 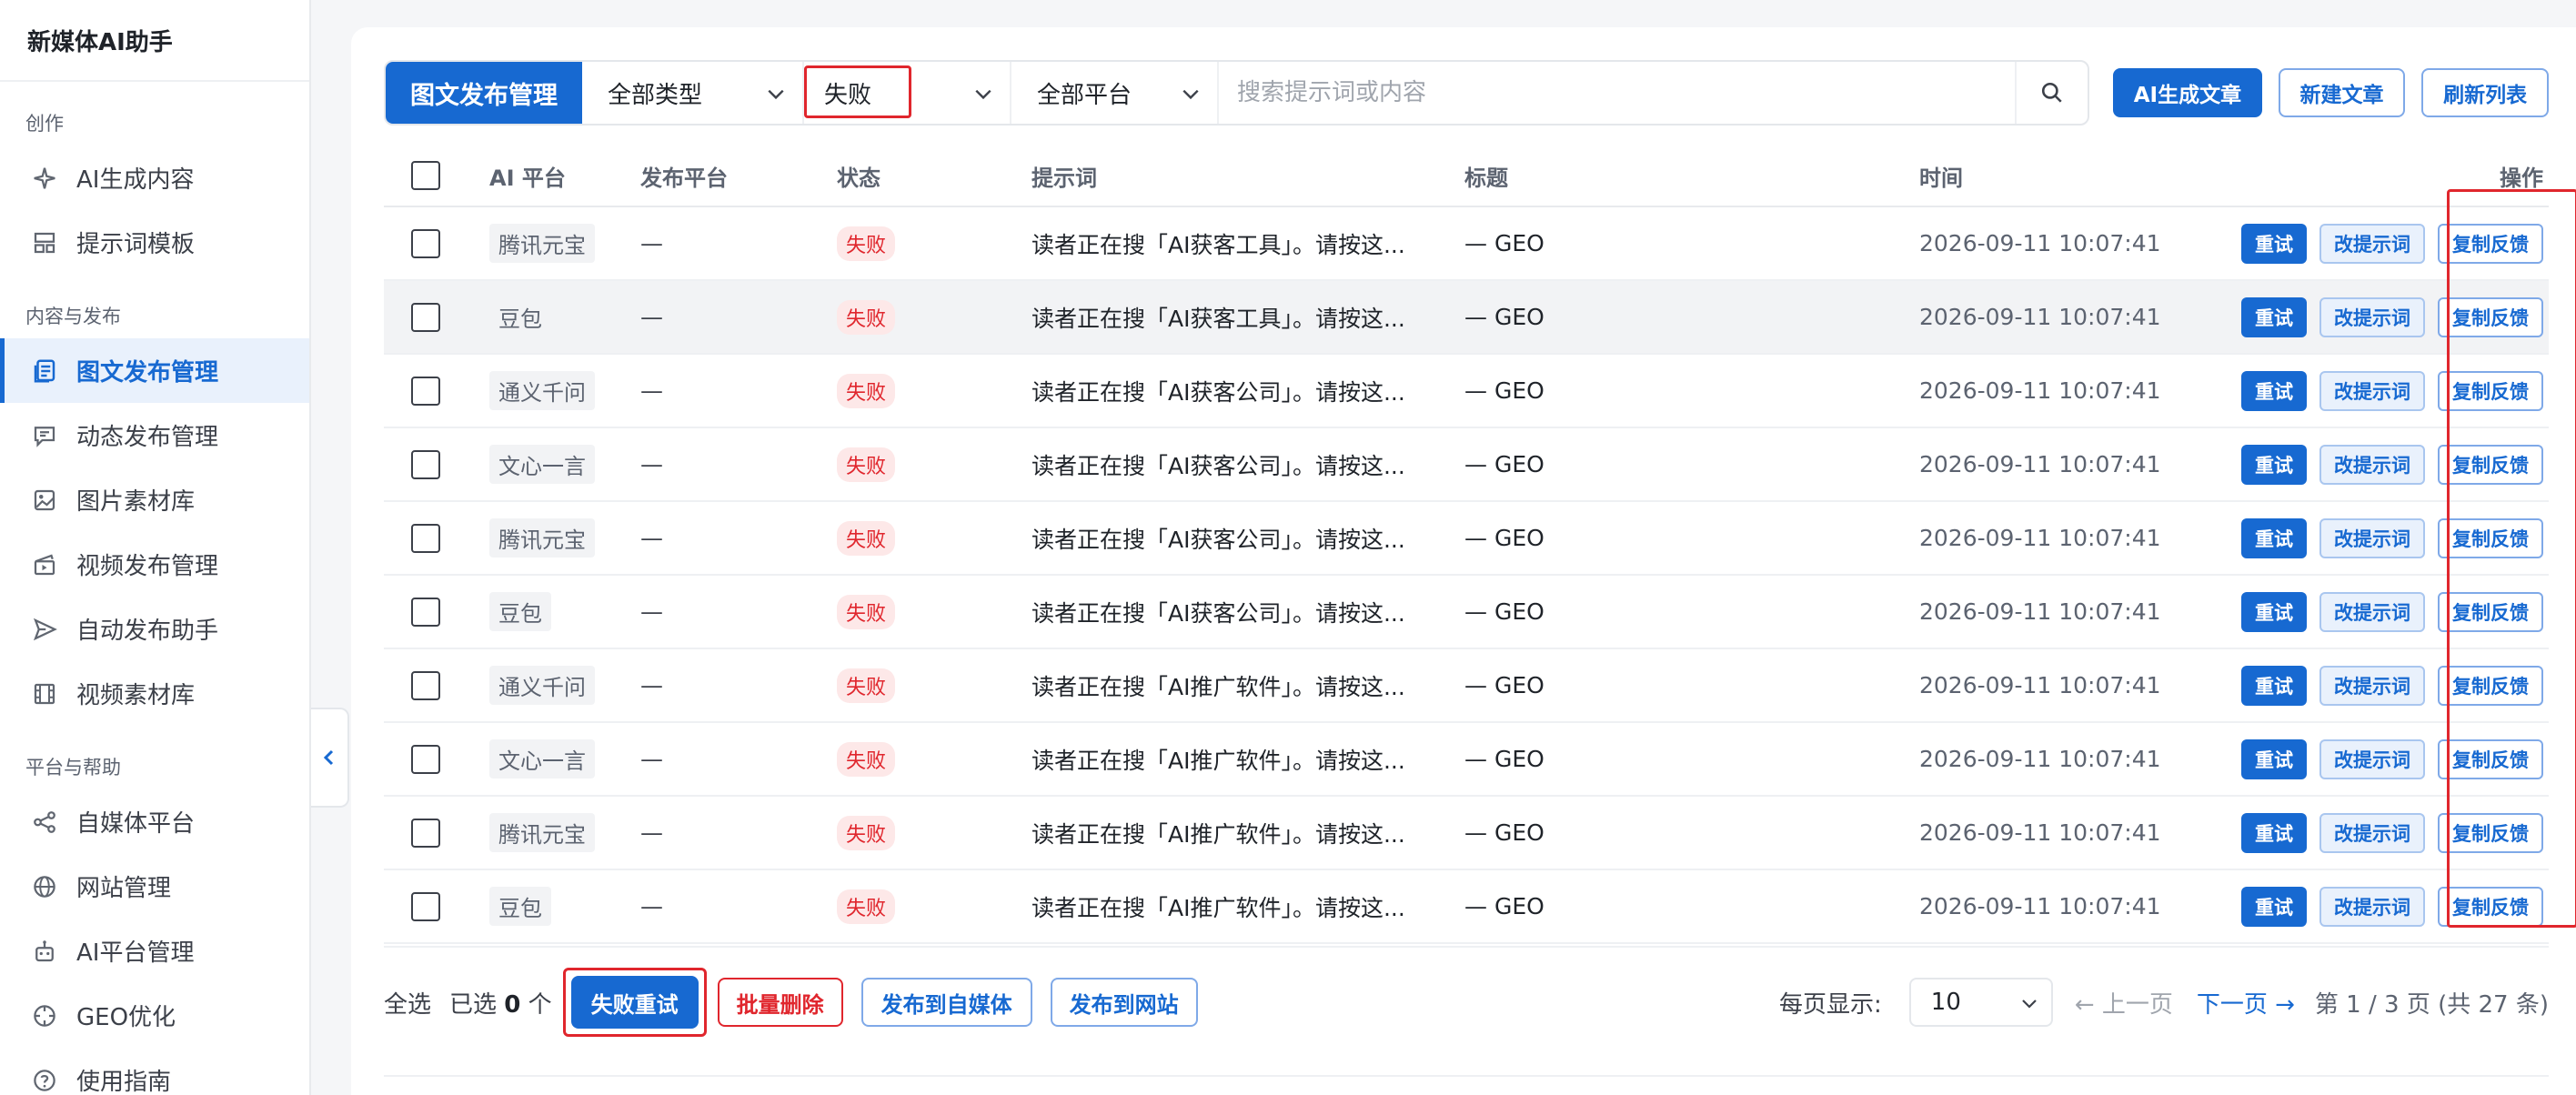 I want to click on sidebar-item-label: 网站管理, so click(x=124, y=889).